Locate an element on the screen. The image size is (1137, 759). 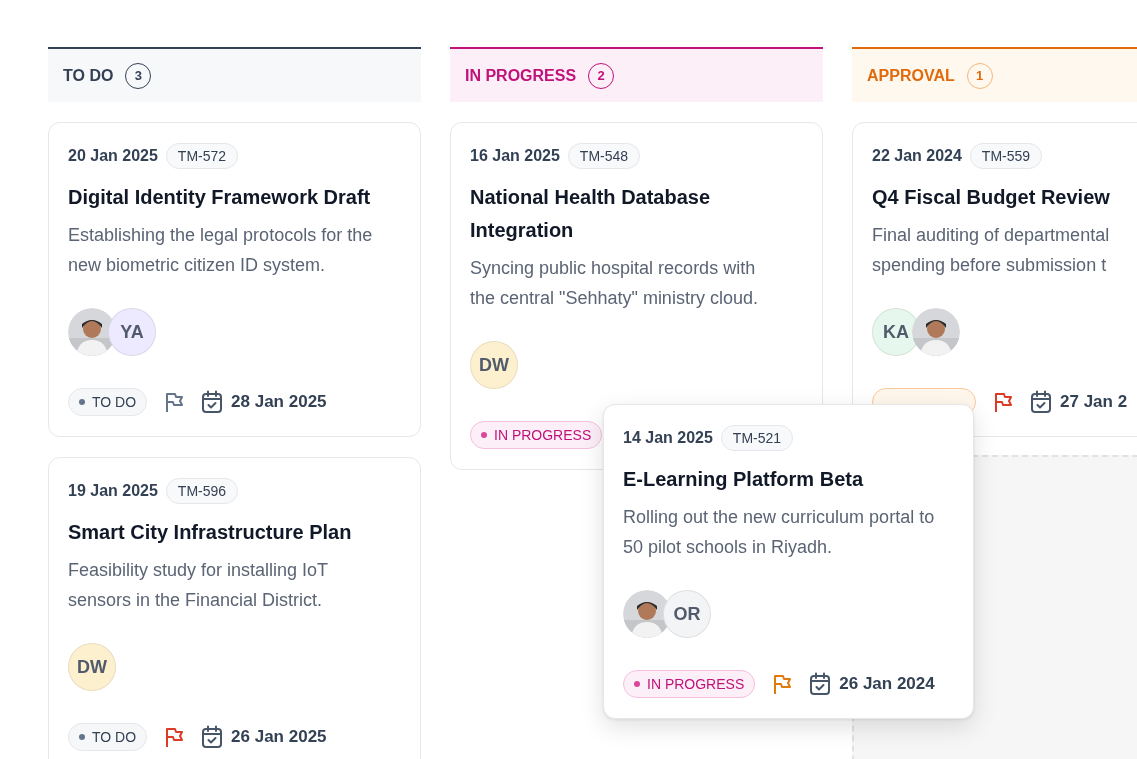
column-title: TO DO is located at coordinates (88, 75).